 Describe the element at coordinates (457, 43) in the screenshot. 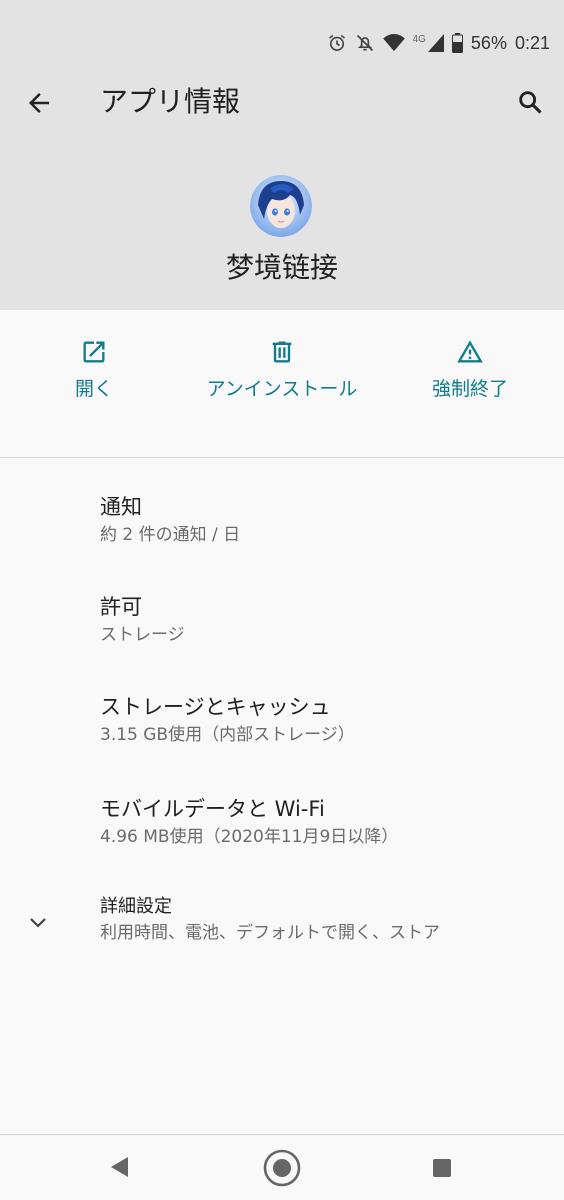

I see `battery-icon` at that location.